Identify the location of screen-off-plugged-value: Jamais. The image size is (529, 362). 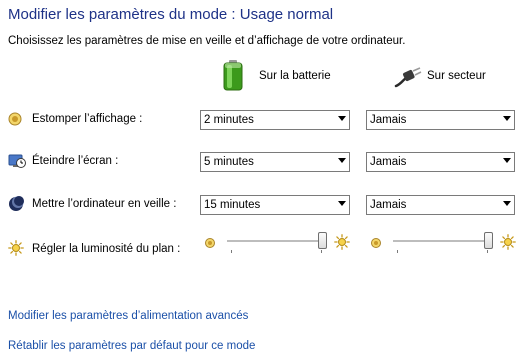
(388, 162).